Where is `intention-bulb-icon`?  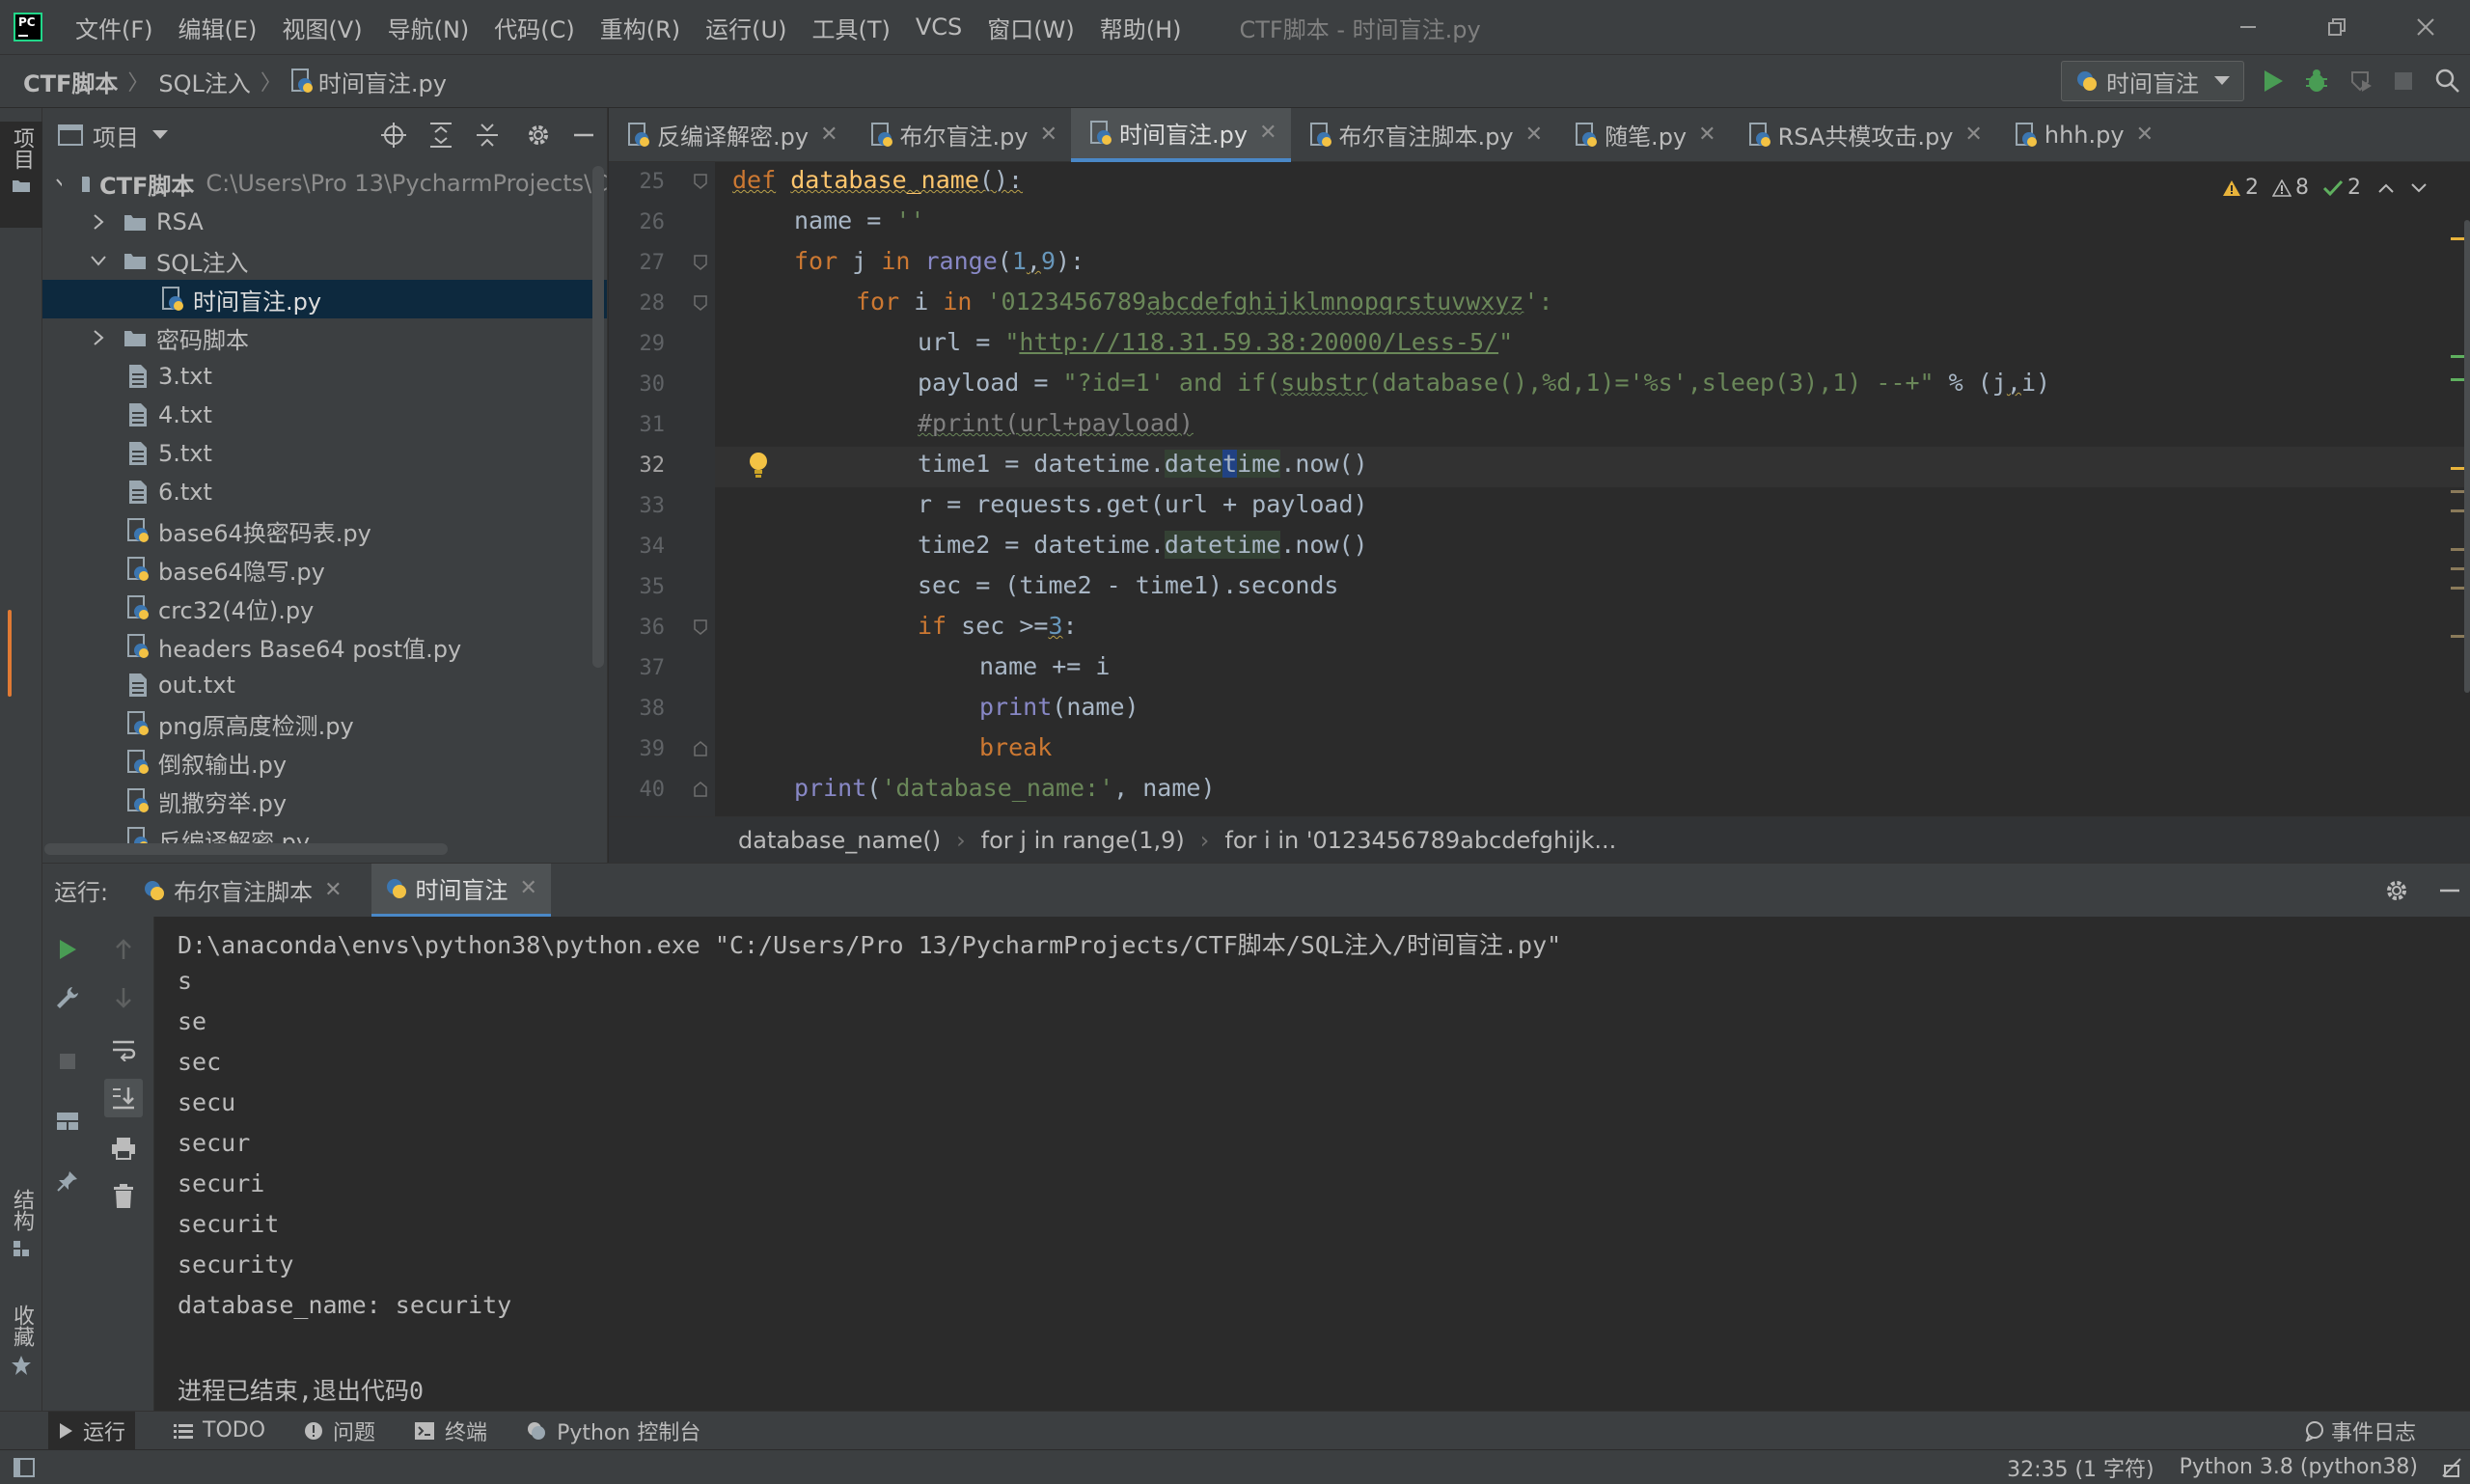
intention-bulb-icon is located at coordinates (758, 466).